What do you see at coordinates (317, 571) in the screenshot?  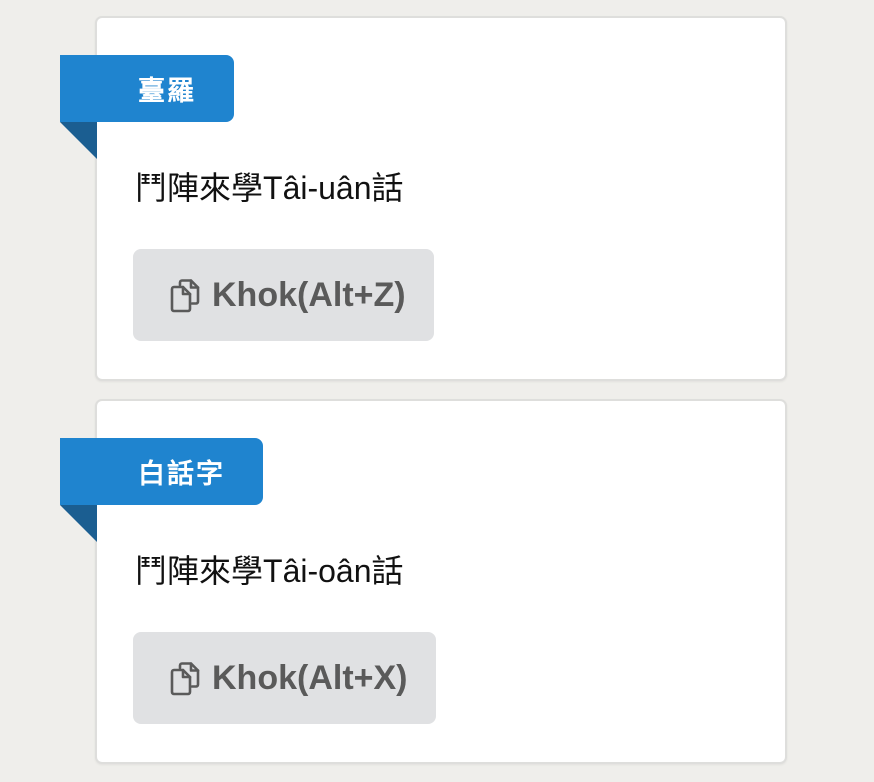 I see `text-latin: Tâi-oân` at bounding box center [317, 571].